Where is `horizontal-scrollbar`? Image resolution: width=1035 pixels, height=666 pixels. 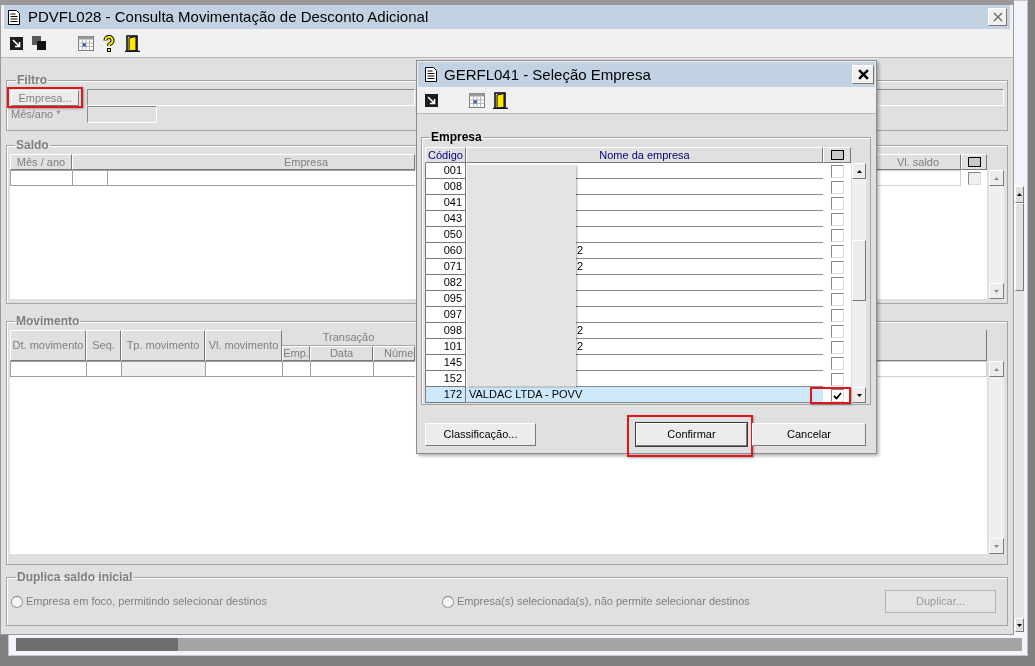
horizontal-scrollbar is located at coordinates (519, 644).